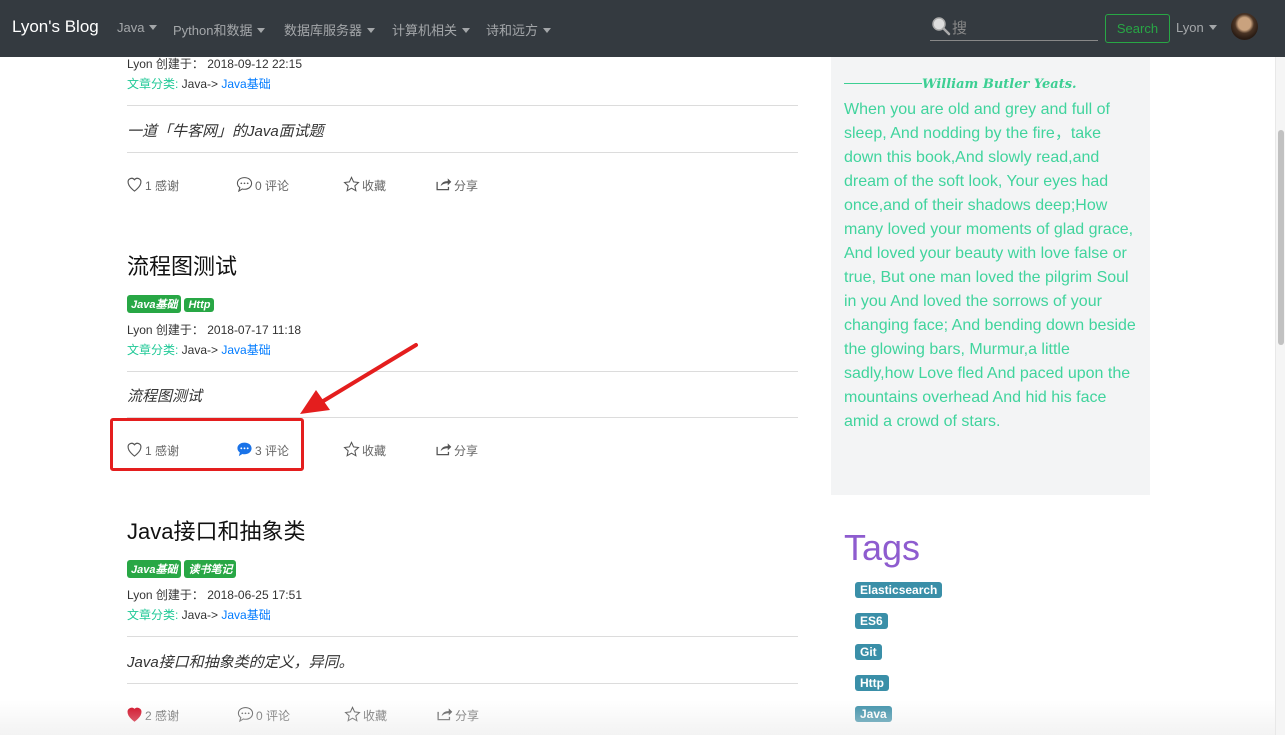  I want to click on like-button: 2 感谢, so click(152, 715).